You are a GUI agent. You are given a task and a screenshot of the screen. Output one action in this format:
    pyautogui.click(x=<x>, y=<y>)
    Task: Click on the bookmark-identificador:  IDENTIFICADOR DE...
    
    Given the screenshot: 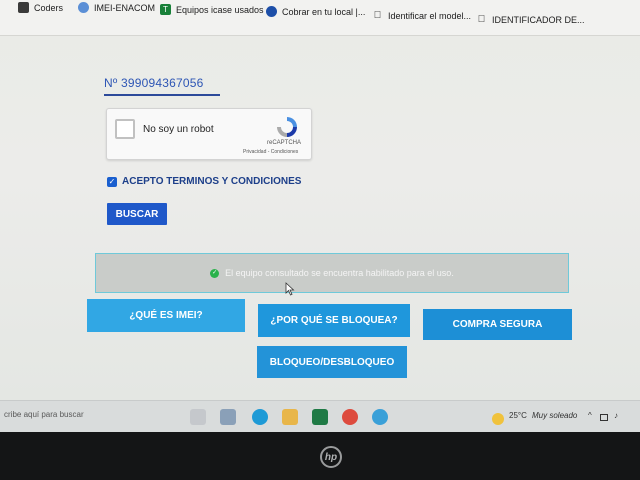 What is the action you would take?
    pyautogui.click(x=530, y=19)
    